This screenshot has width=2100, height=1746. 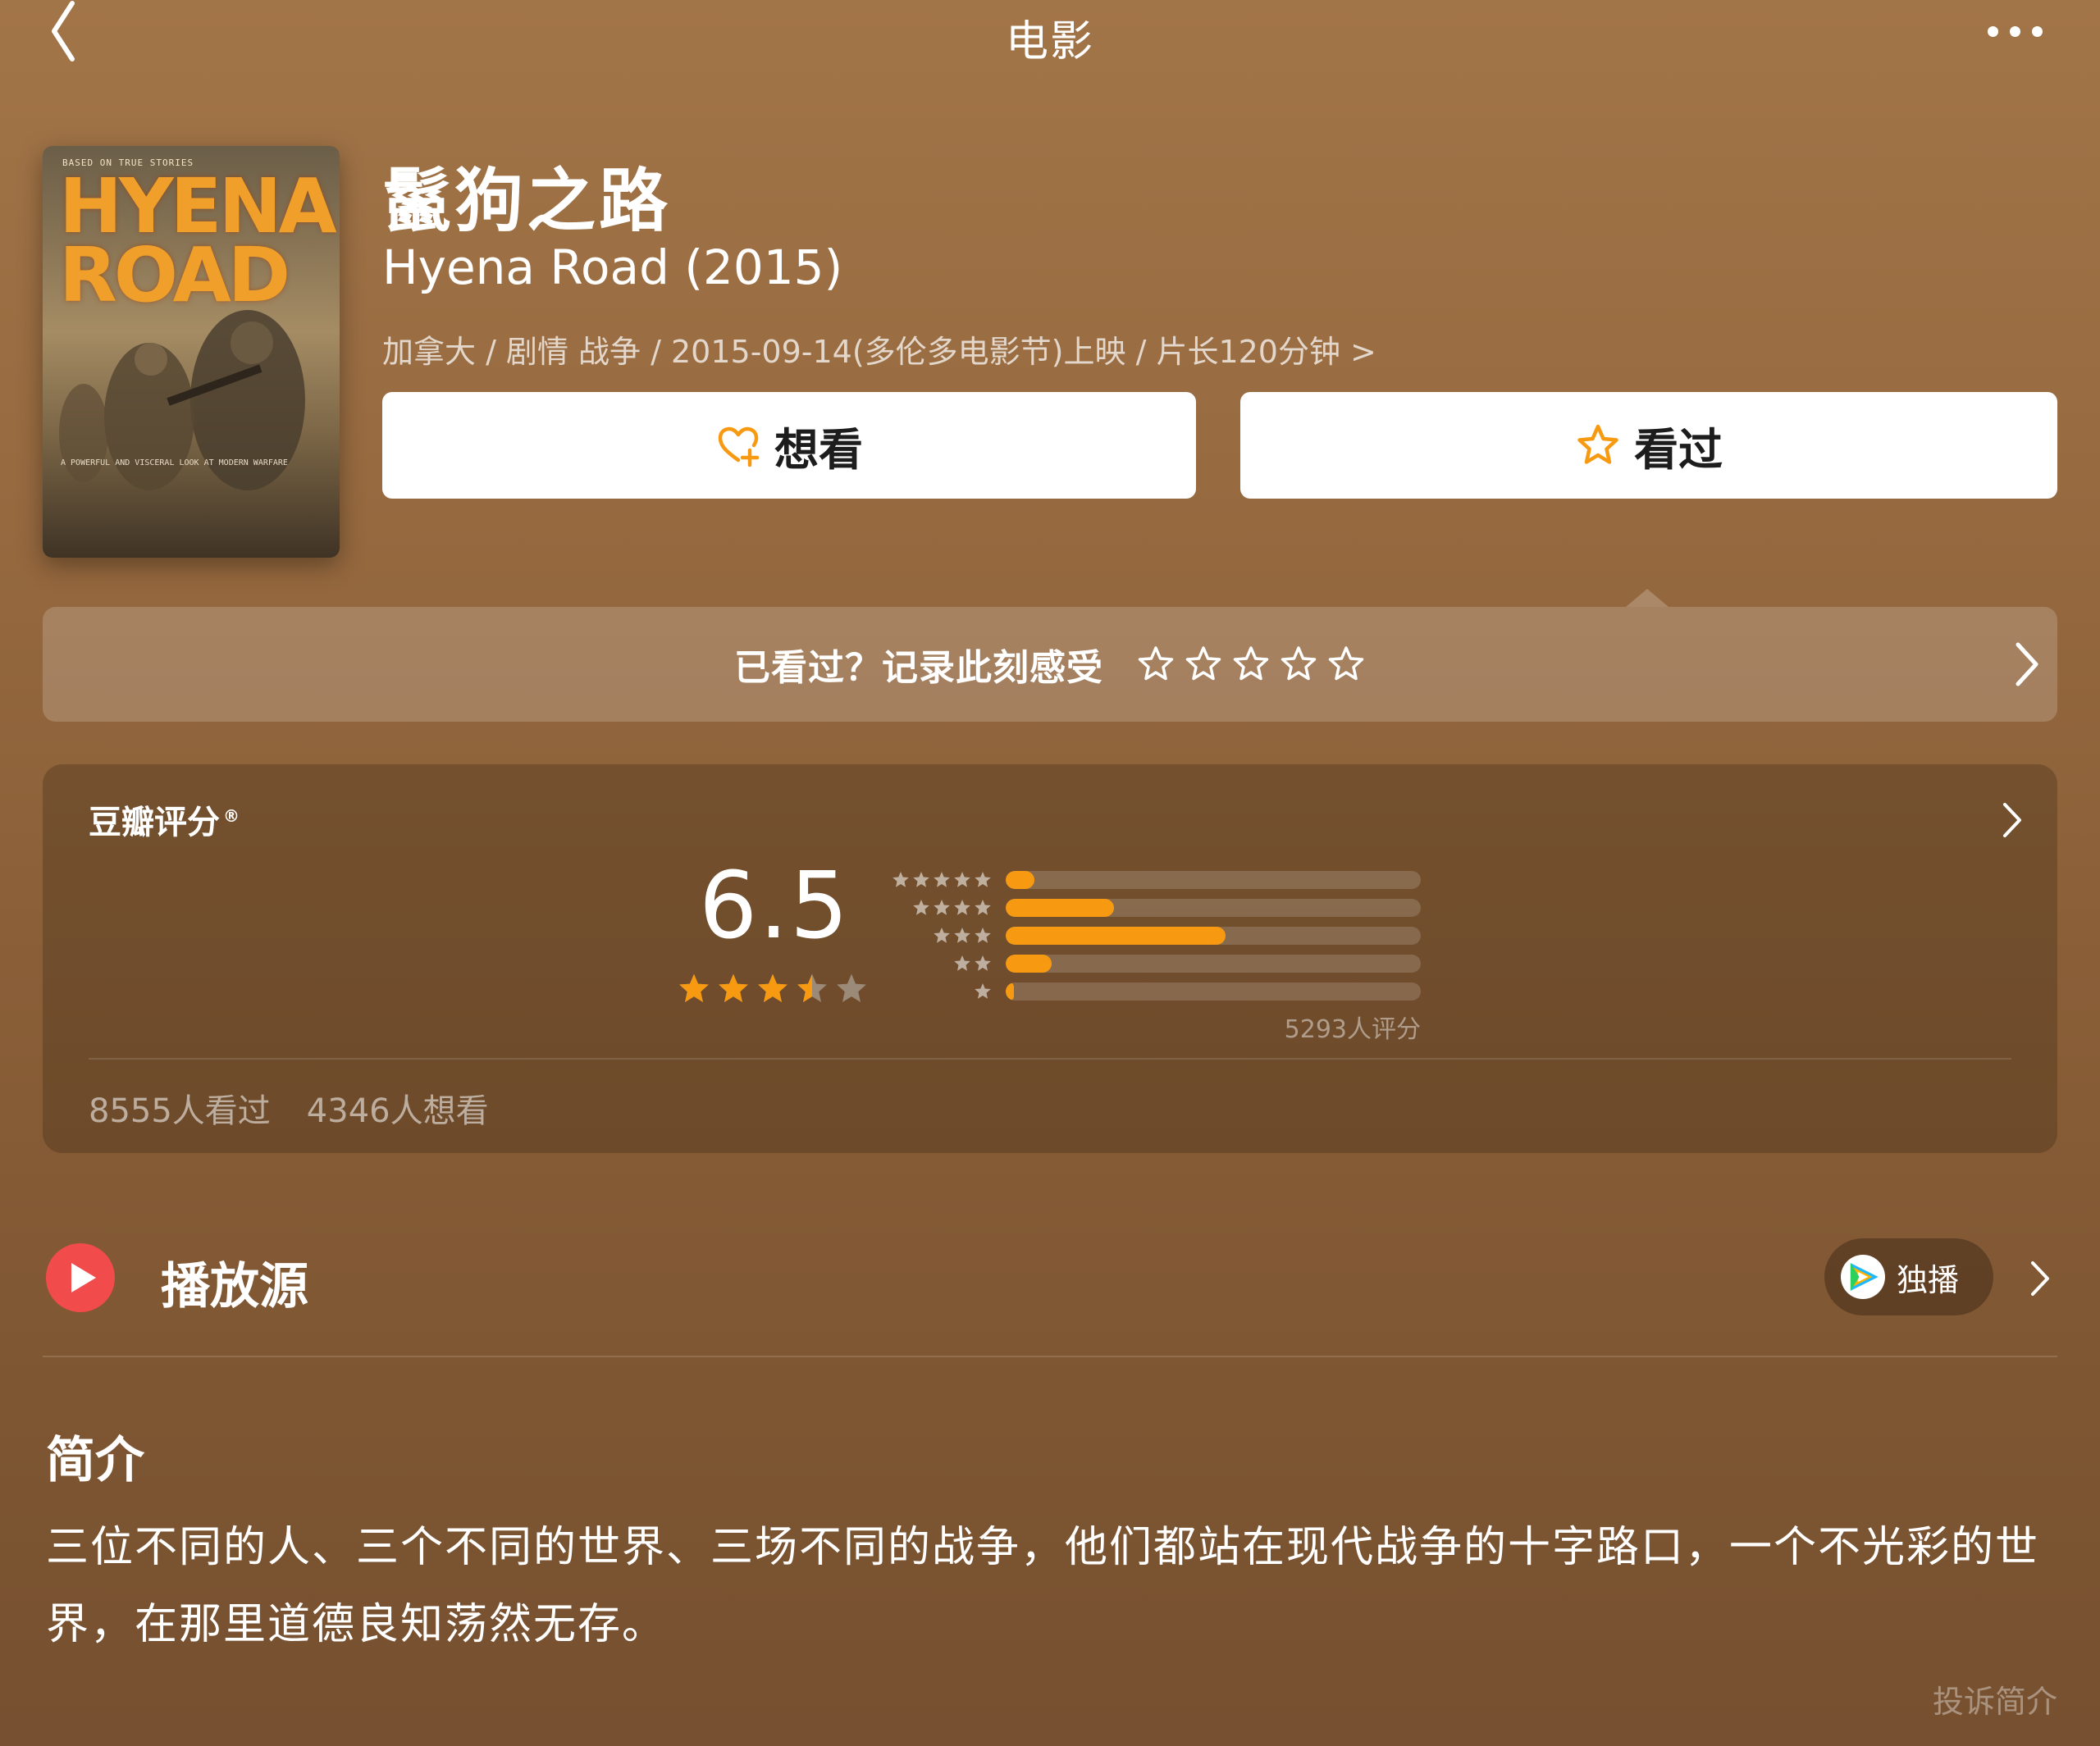 I want to click on rating-count: 5293人评分, so click(x=1352, y=1030).